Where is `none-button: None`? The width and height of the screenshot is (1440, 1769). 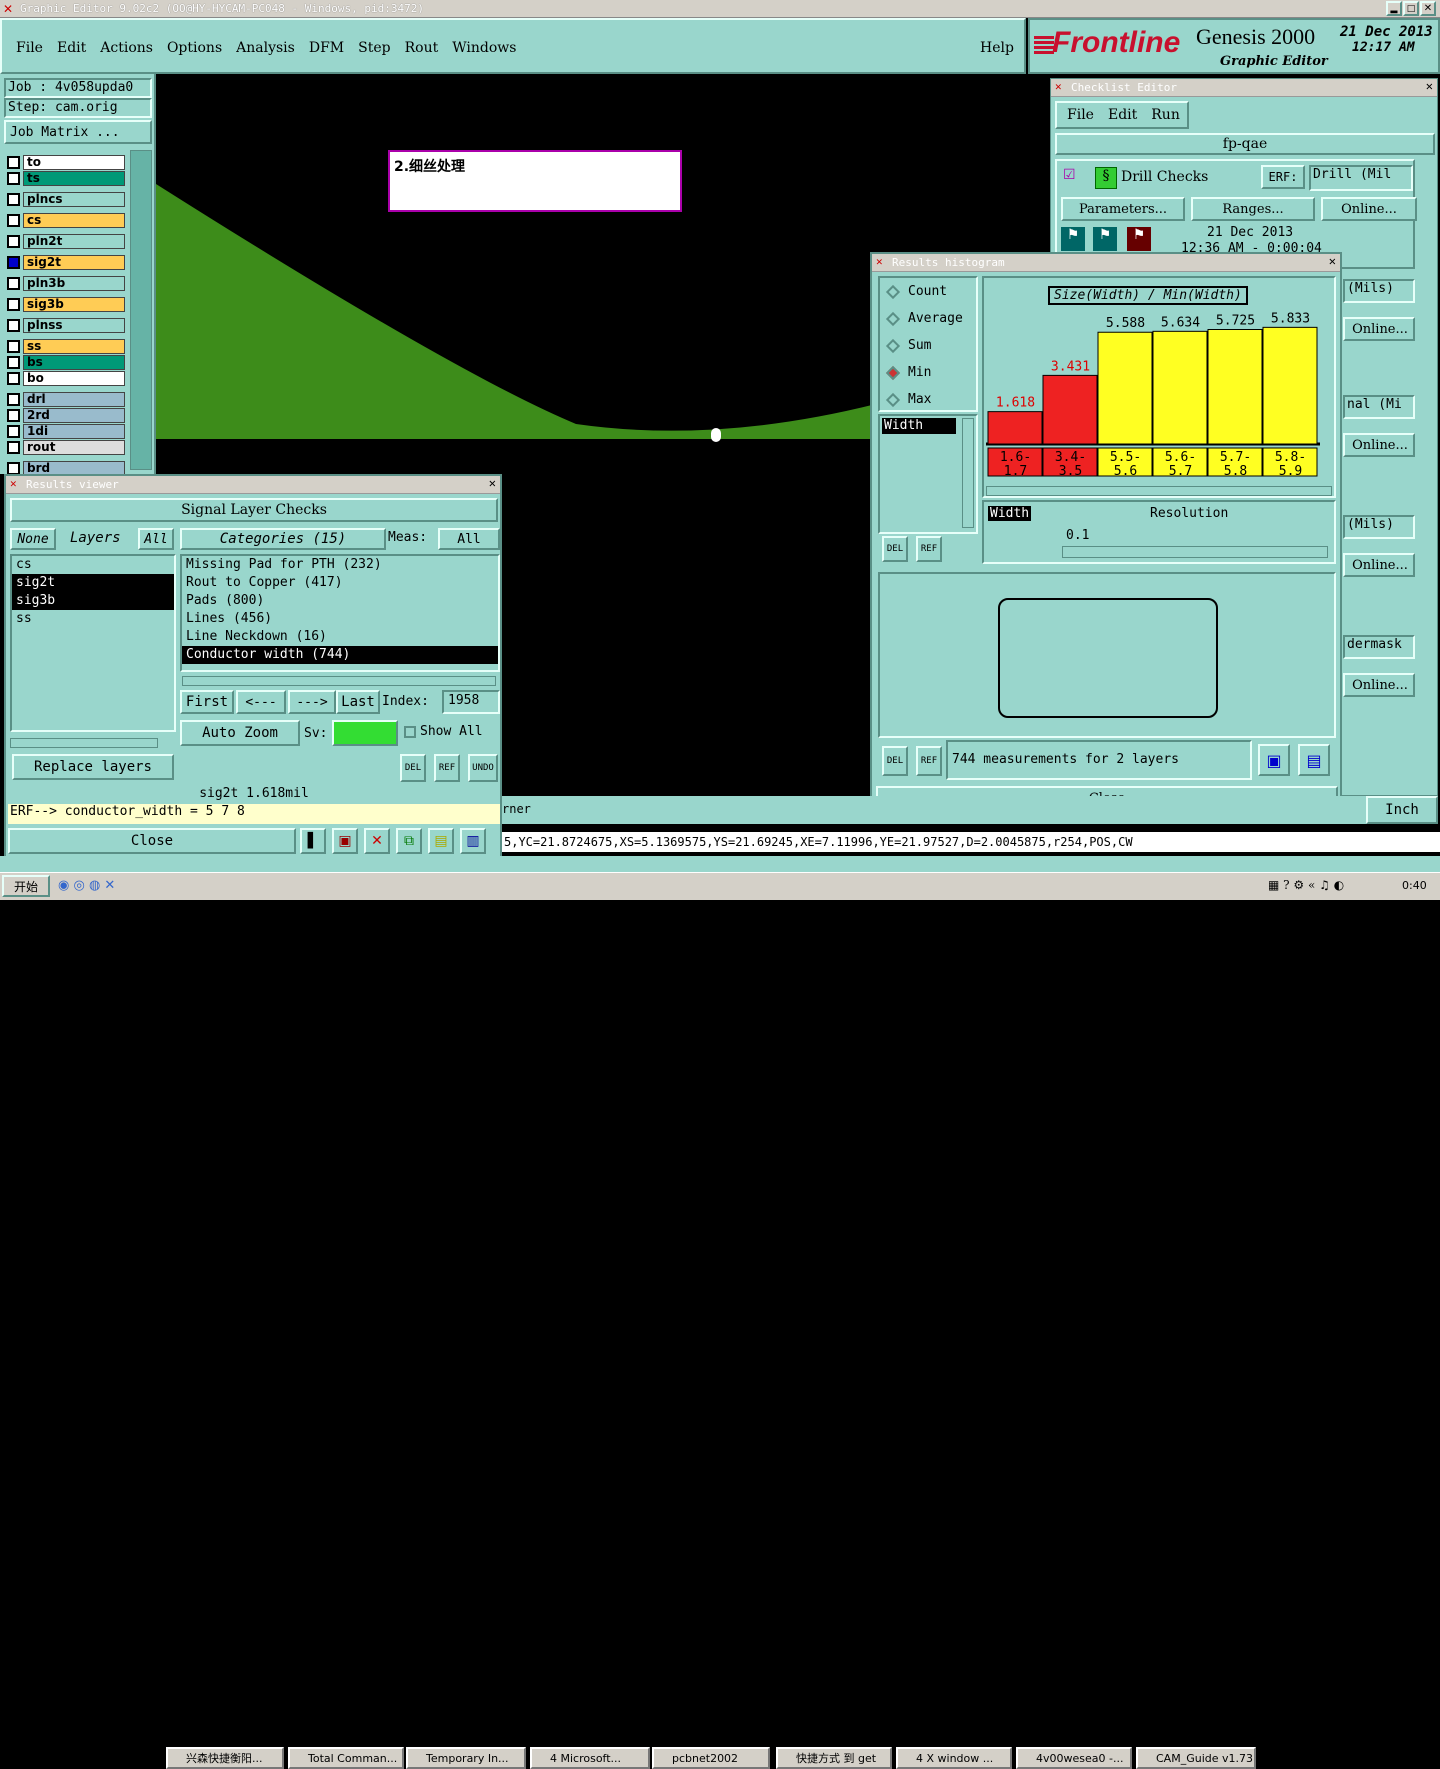
none-button: None is located at coordinates (33, 539).